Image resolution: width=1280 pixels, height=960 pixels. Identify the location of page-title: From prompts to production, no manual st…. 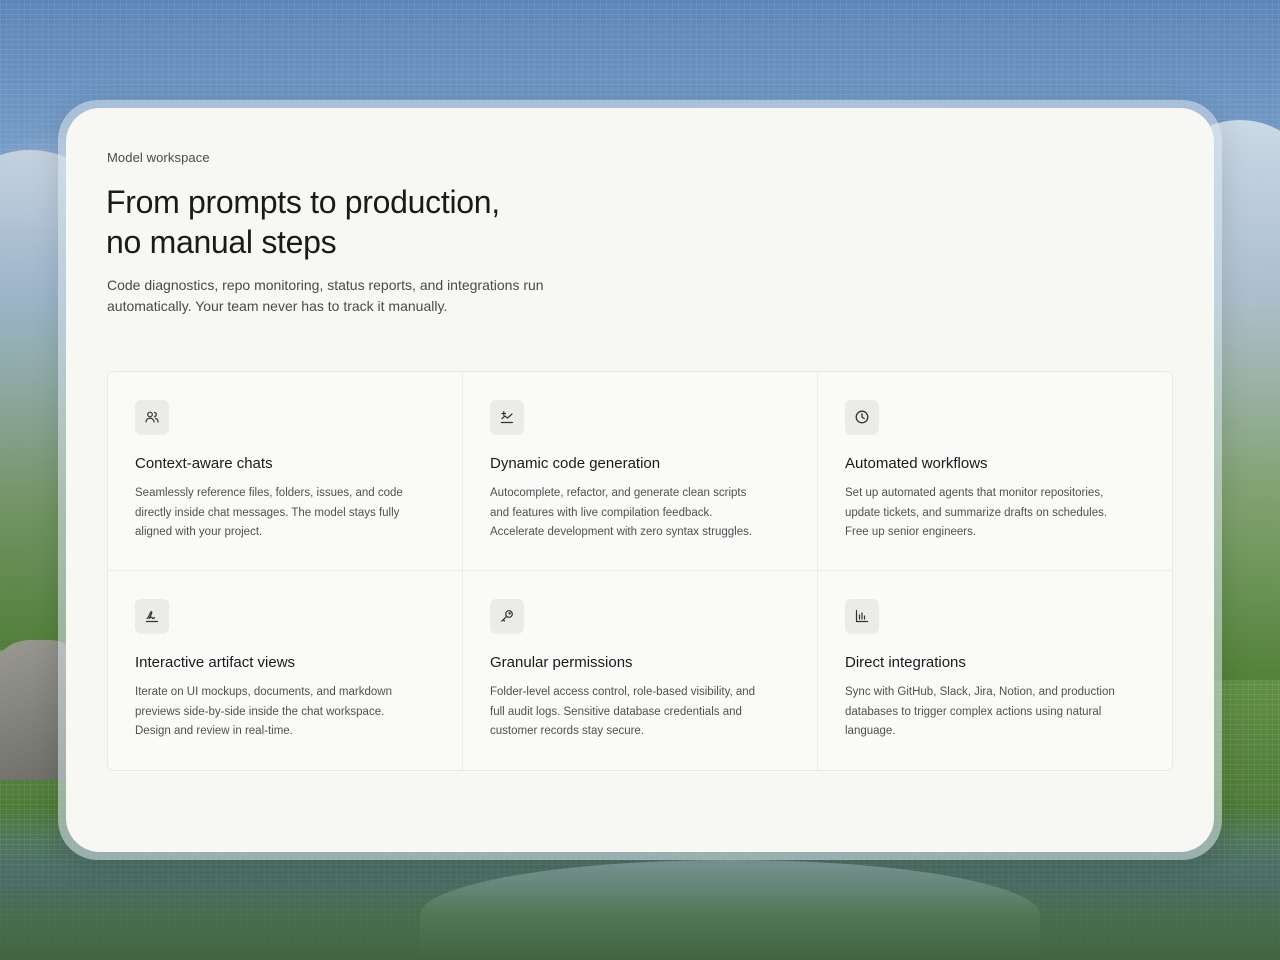
(386, 222).